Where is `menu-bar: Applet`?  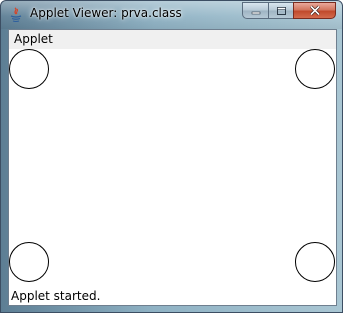
menu-bar: Applet is located at coordinates (172, 39).